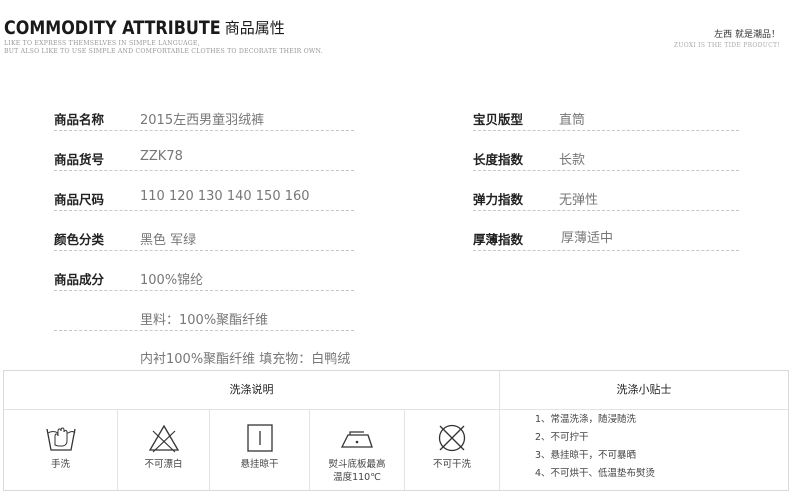 The image size is (790, 500). I want to click on attribute-label: 弹力指数, so click(498, 199).